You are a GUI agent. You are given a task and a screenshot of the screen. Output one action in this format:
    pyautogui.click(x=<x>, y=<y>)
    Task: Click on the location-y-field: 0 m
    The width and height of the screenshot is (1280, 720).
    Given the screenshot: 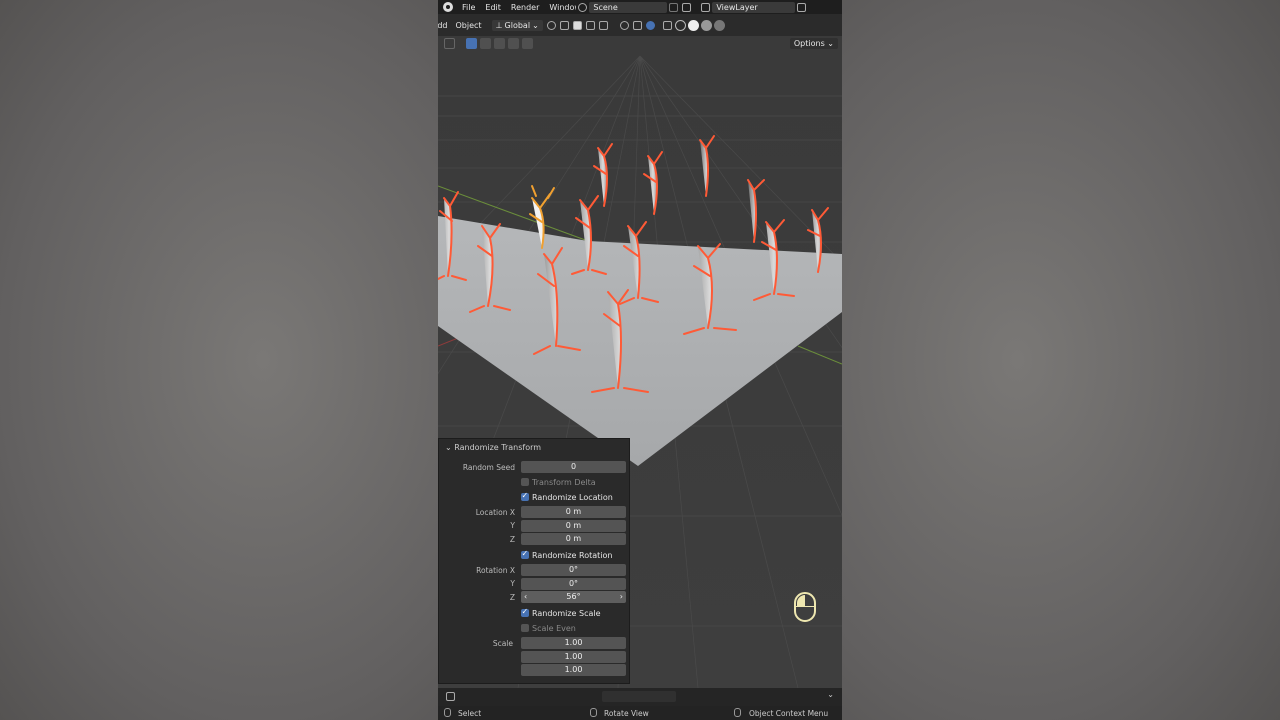 What is the action you would take?
    pyautogui.click(x=573, y=525)
    